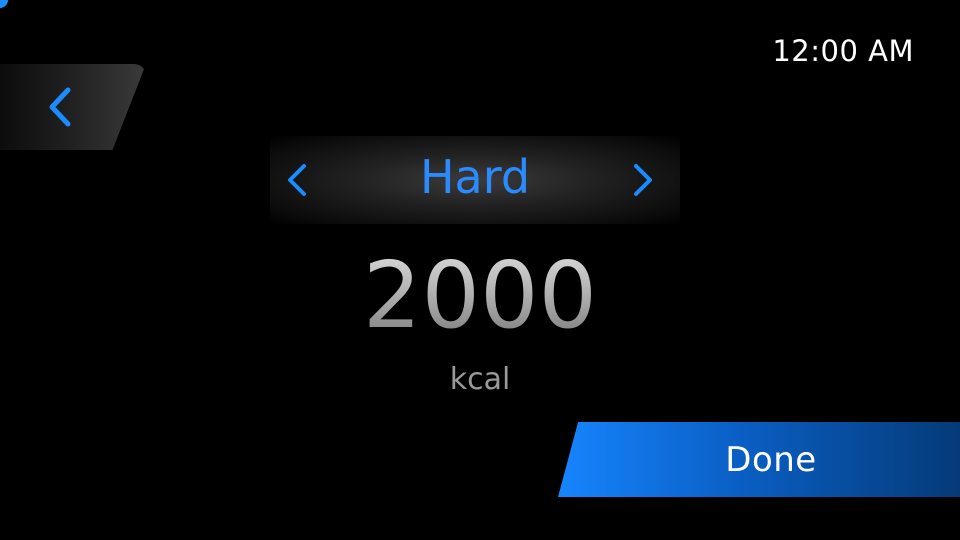 This screenshot has height=540, width=960. Describe the element at coordinates (73, 107) in the screenshot. I see `back-button` at that location.